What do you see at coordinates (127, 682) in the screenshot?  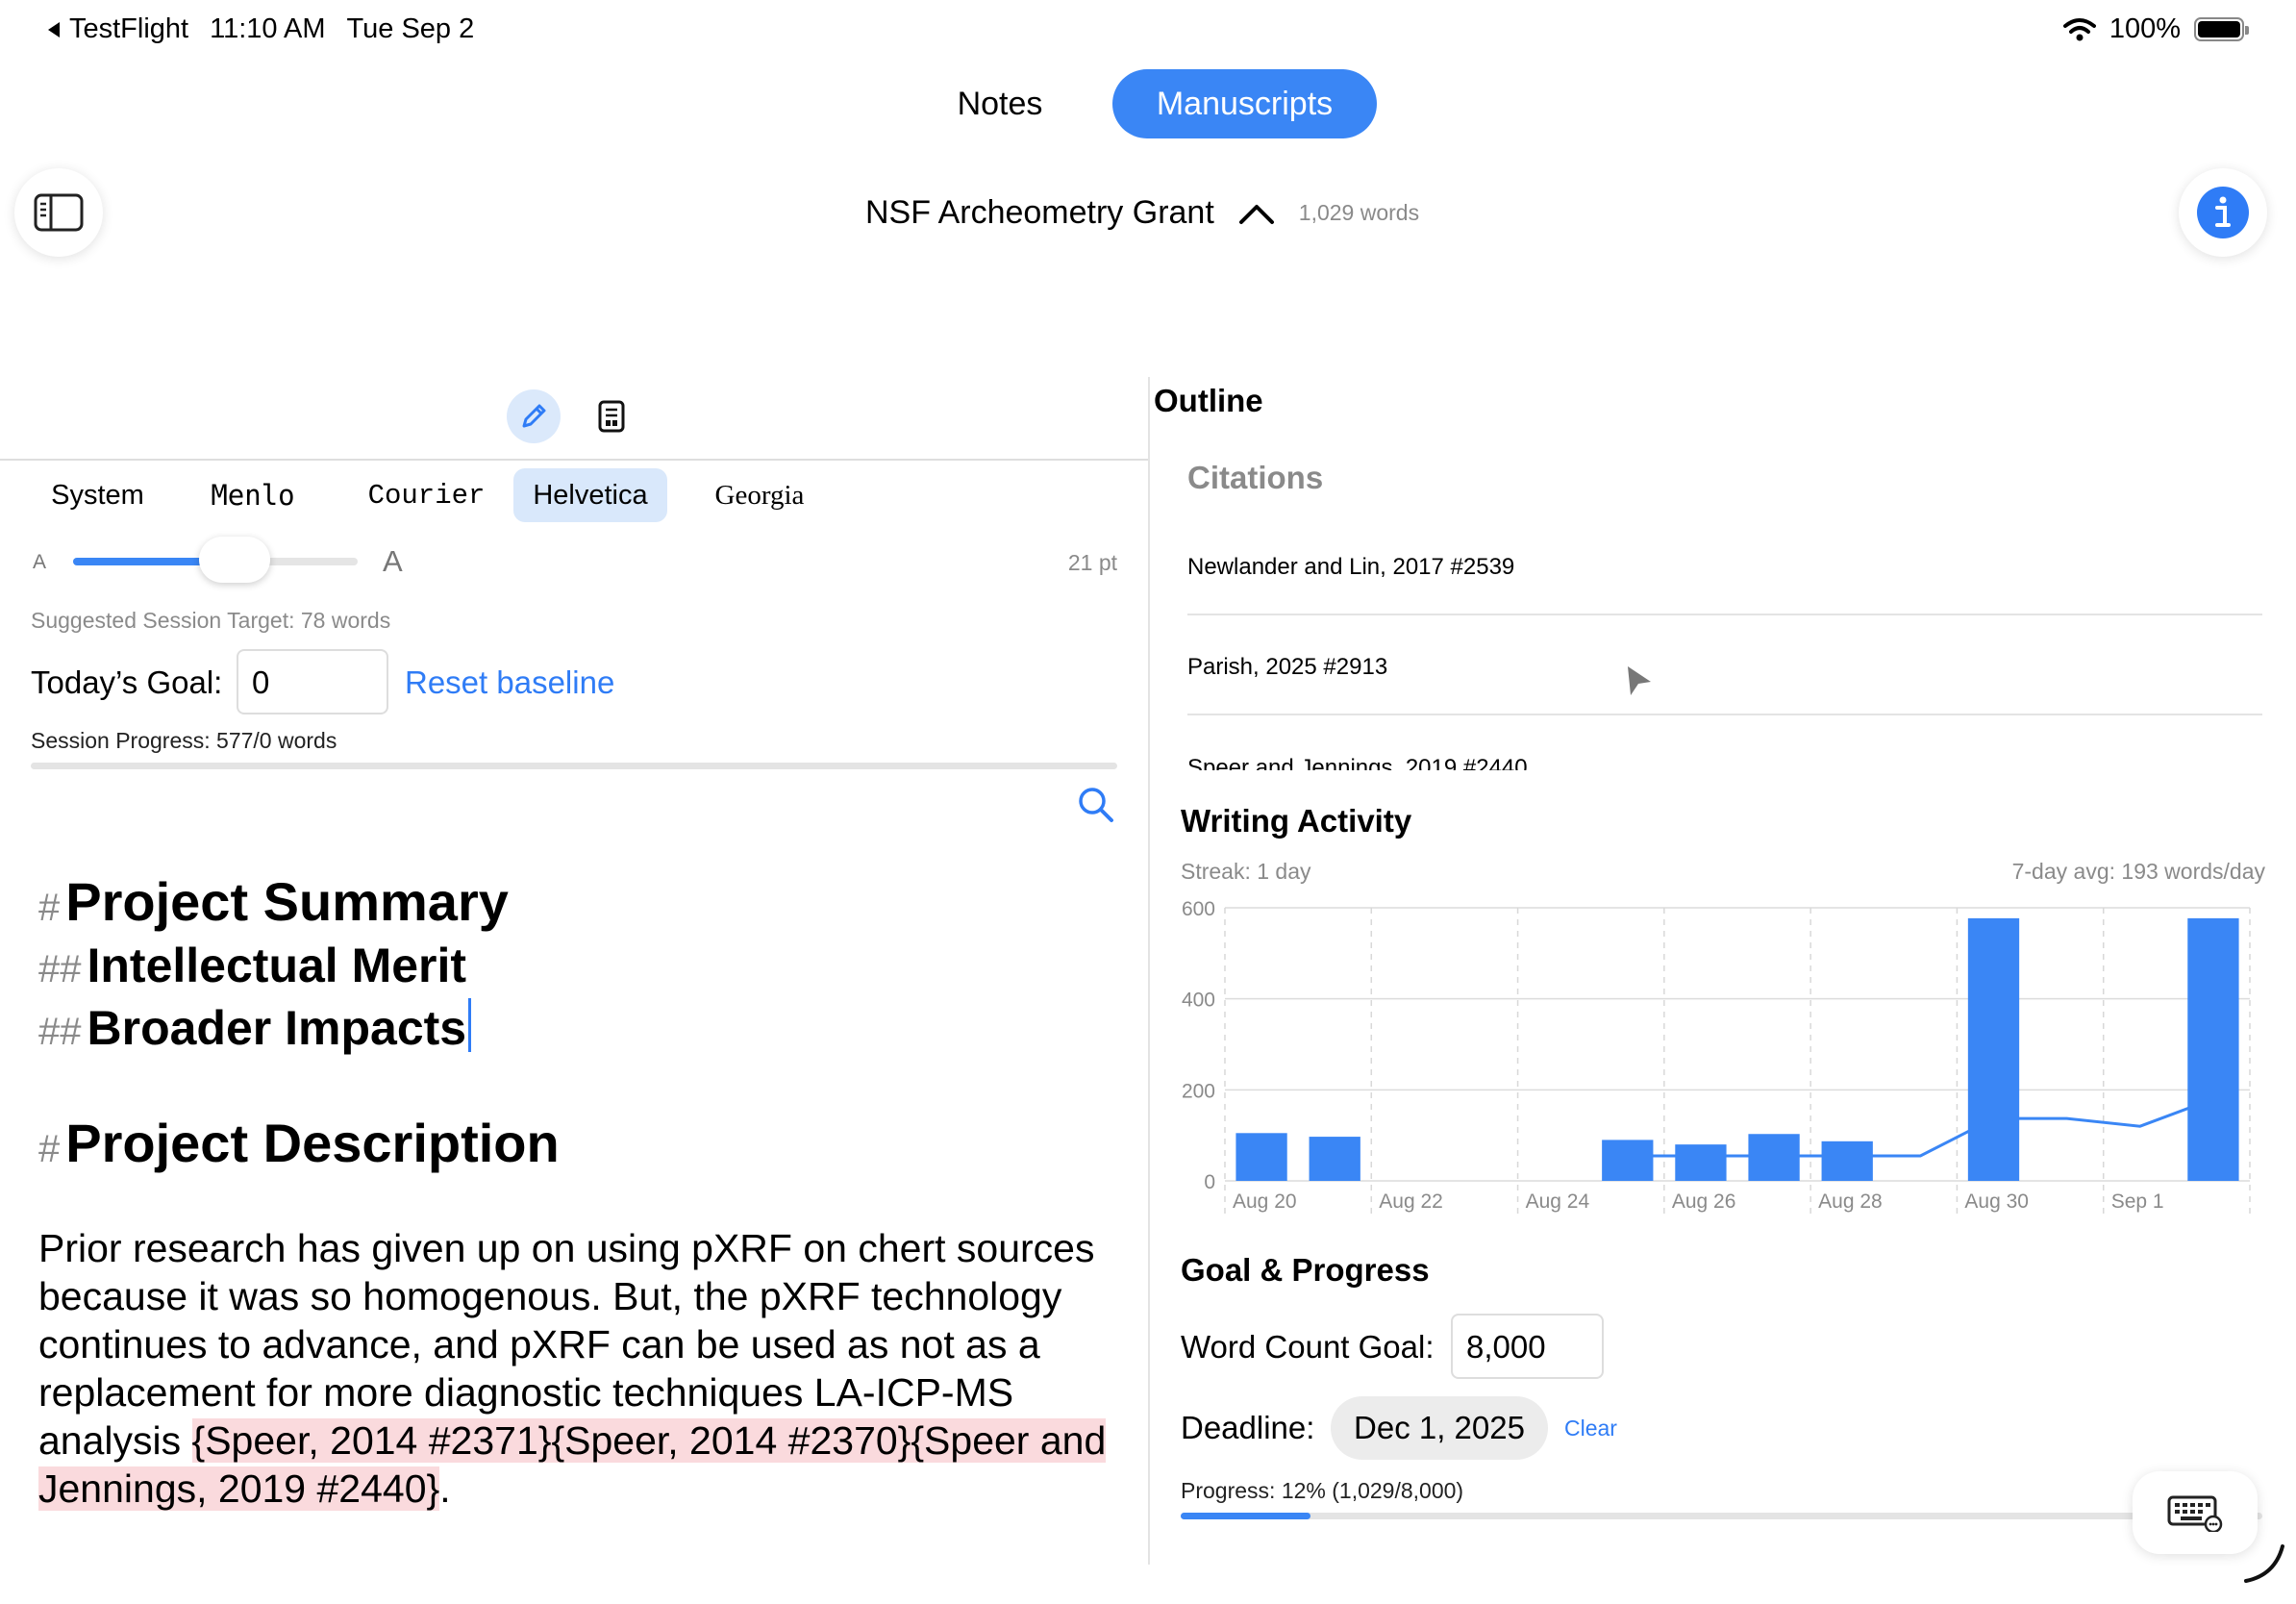 I see `todays-goal-label: Today’s Goal:` at bounding box center [127, 682].